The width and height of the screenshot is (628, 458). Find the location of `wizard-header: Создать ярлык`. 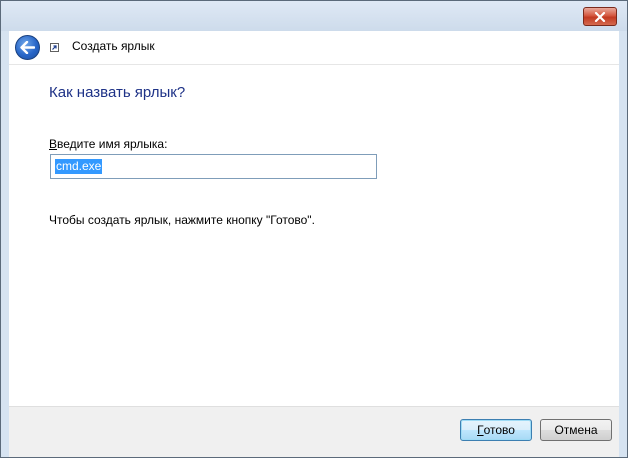

wizard-header: Создать ярлык is located at coordinates (314, 48).